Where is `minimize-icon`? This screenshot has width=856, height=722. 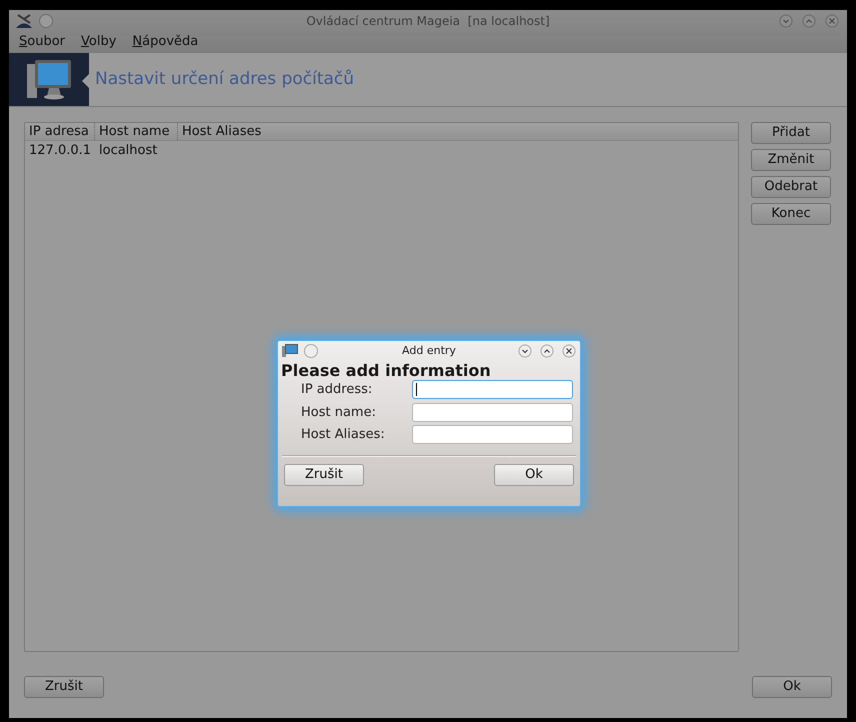
minimize-icon is located at coordinates (525, 351).